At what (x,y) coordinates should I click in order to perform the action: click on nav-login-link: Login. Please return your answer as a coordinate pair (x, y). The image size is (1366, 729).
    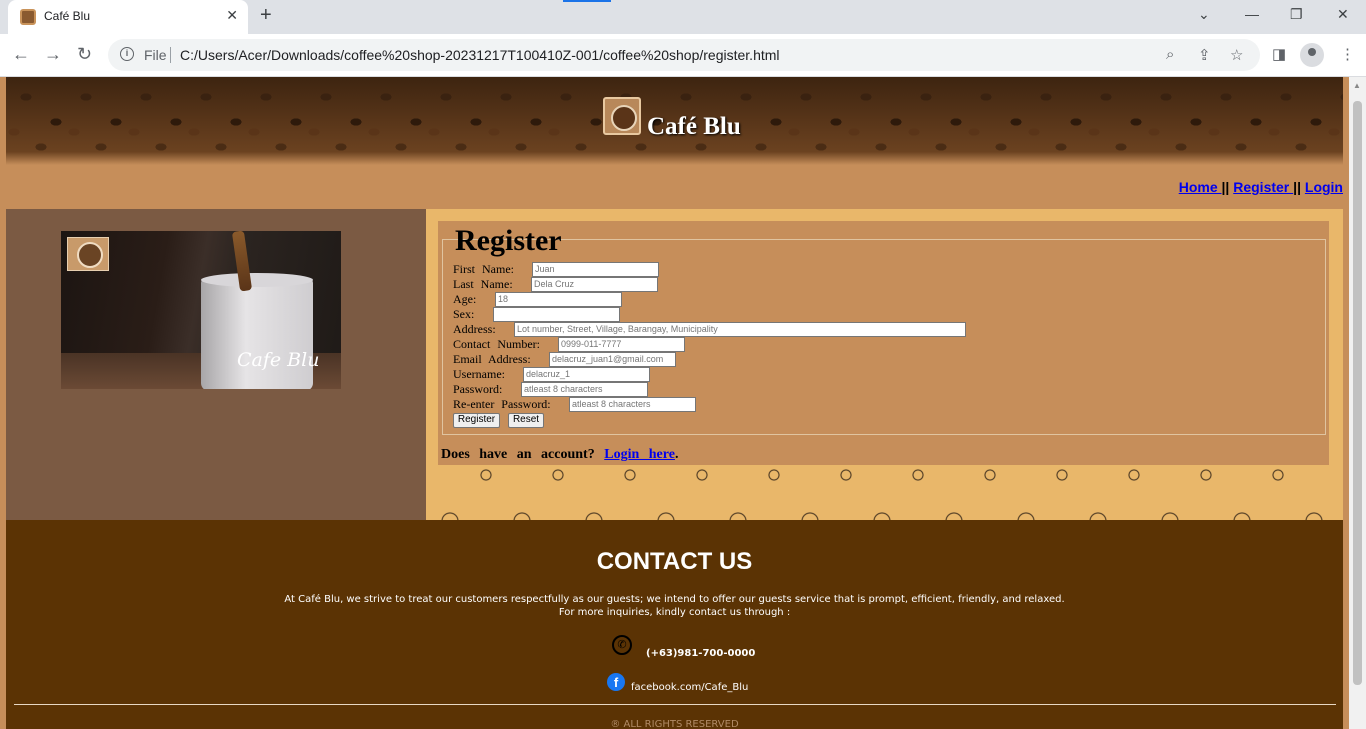
    Looking at the image, I should click on (1324, 187).